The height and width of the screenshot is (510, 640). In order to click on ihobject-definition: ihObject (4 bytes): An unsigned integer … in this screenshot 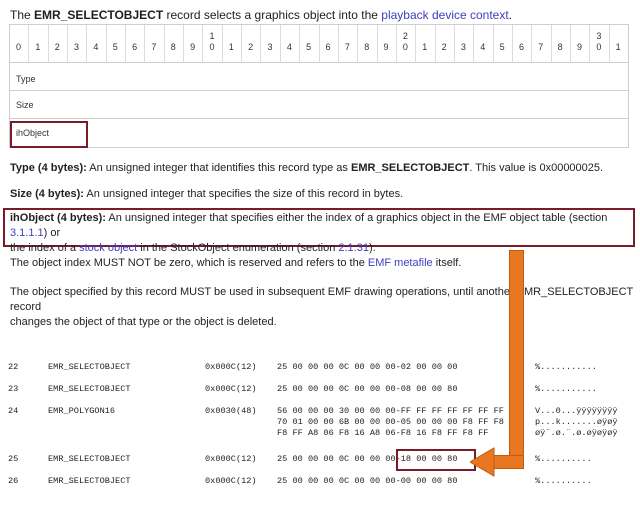, I will do `click(309, 233)`.